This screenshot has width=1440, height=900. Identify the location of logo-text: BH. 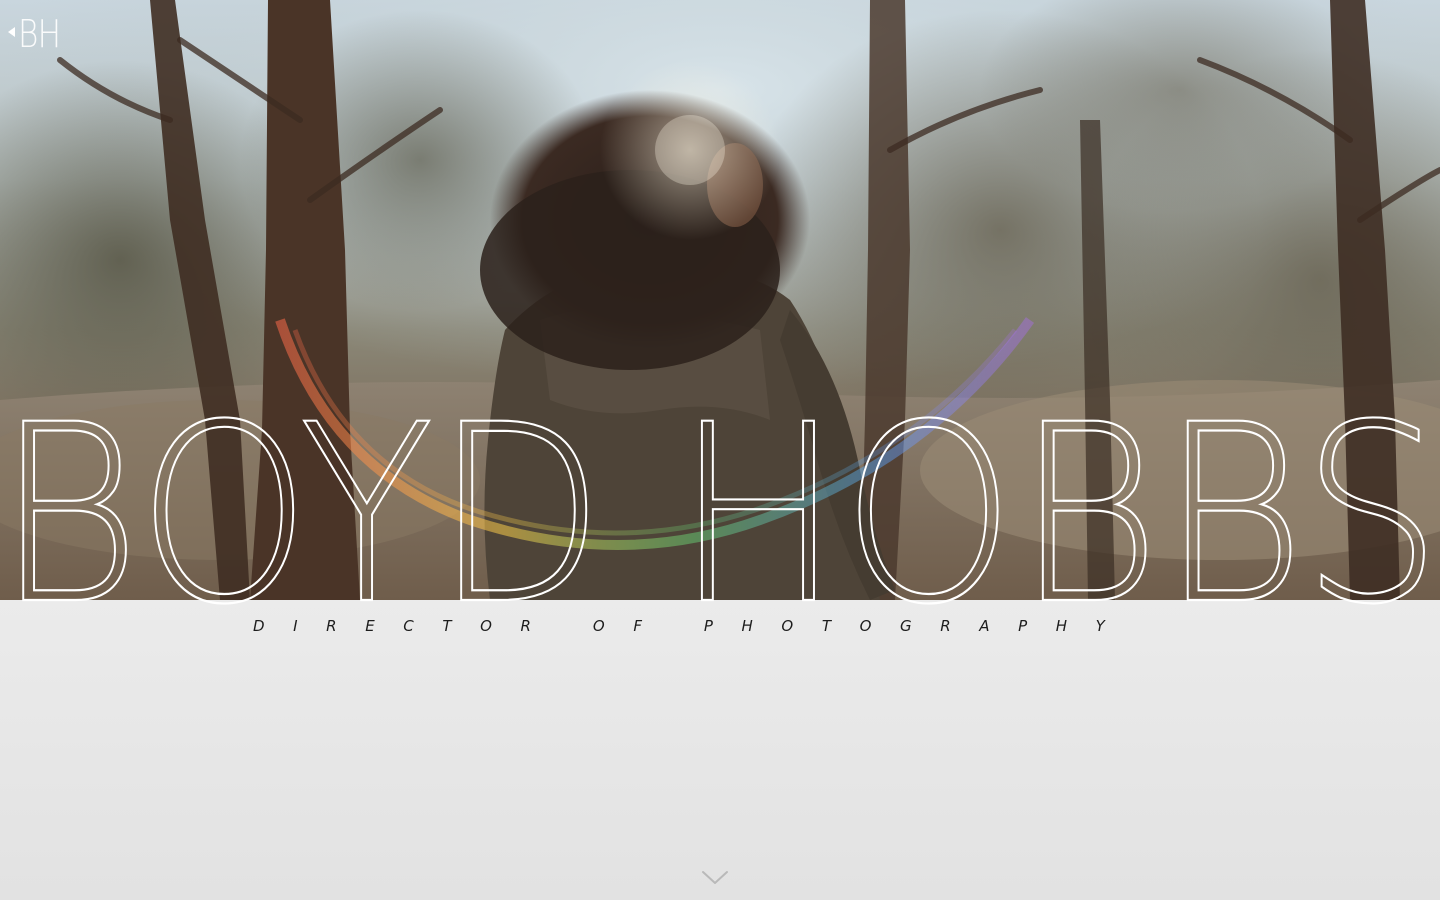
(39, 34).